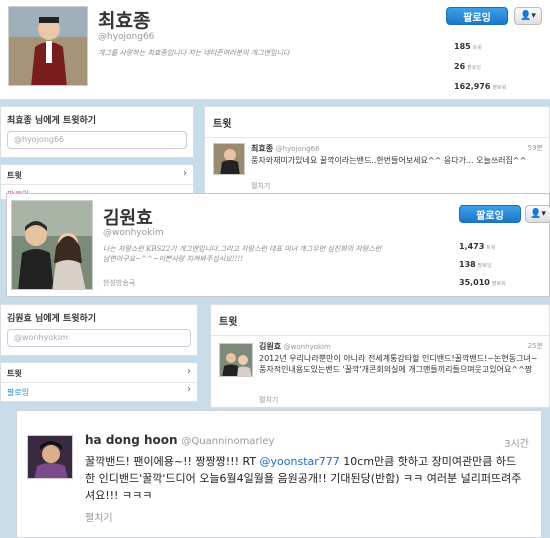 The image size is (550, 538). I want to click on stat-tweets: 1,473 트윗, so click(477, 243).